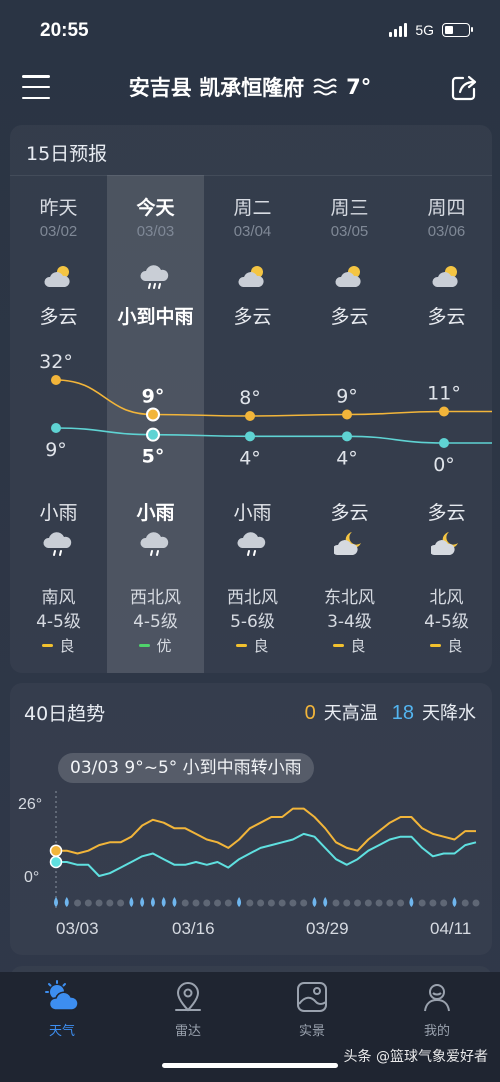  I want to click on status-bar: 20:55 5G, so click(250, 30).